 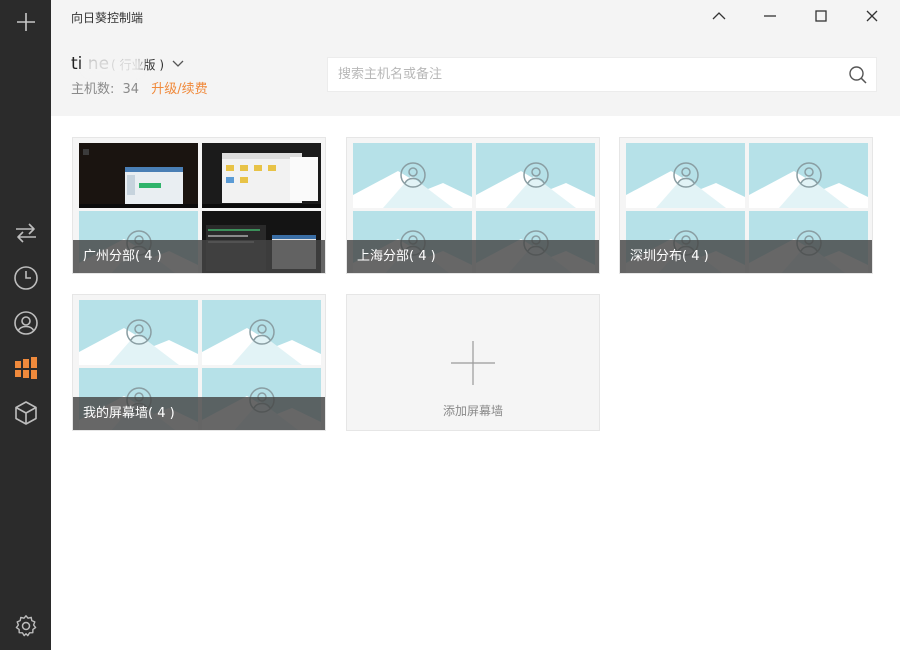 I want to click on maximize-icon, so click(x=821, y=16).